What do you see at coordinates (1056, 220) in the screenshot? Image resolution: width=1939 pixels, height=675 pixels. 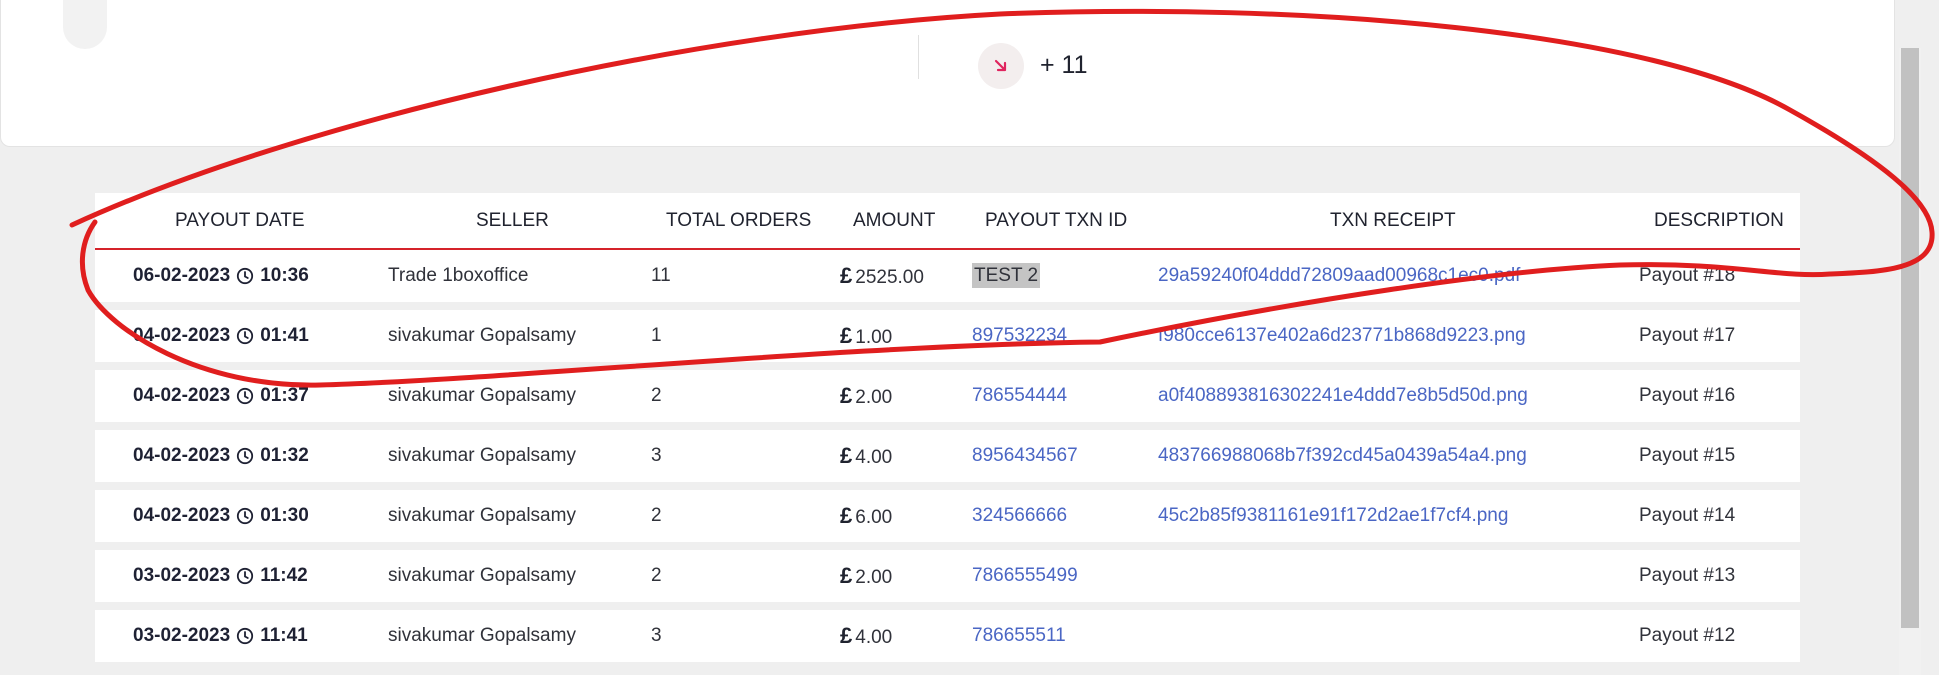 I see `header-payout-txn-id: PAYOUT TXN ID` at bounding box center [1056, 220].